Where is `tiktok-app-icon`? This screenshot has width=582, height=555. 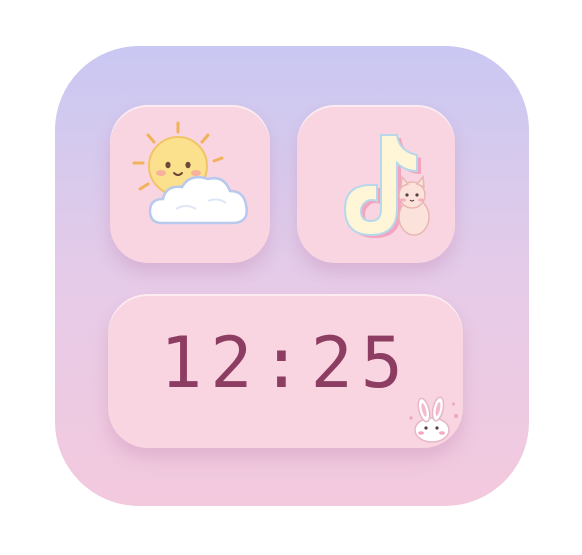 tiktok-app-icon is located at coordinates (376, 184).